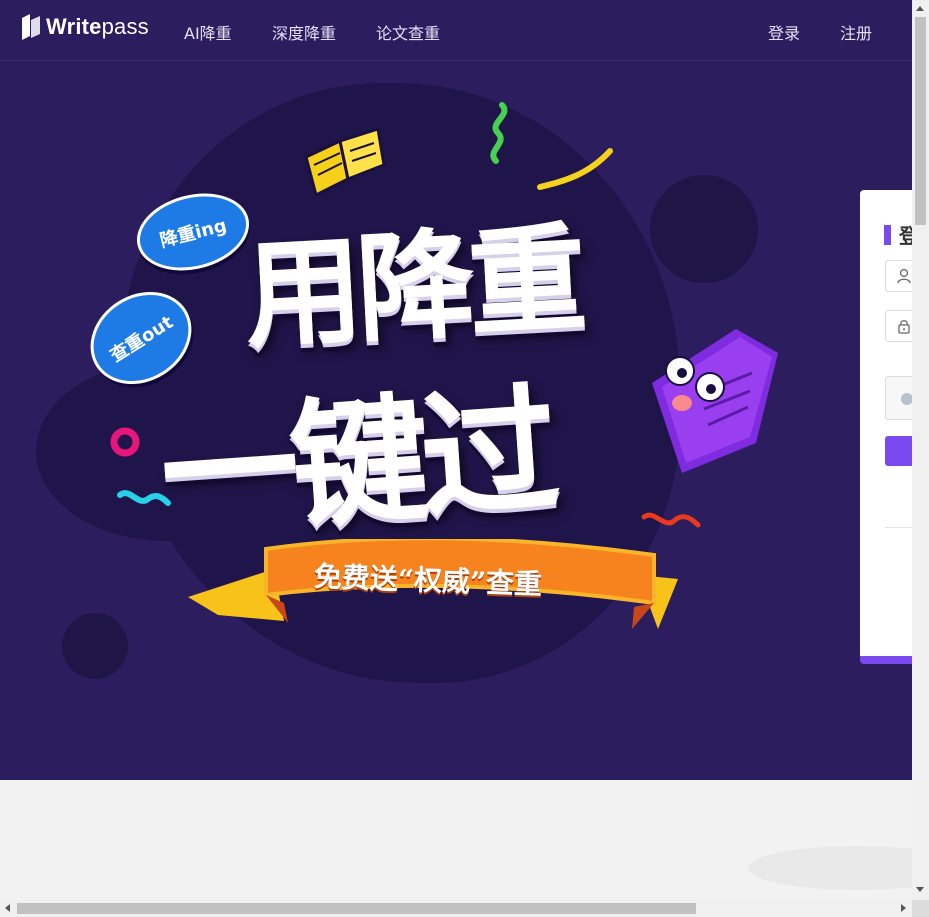 Image resolution: width=929 pixels, height=917 pixels. What do you see at coordinates (920, 908) in the screenshot?
I see `scrollbar-corner` at bounding box center [920, 908].